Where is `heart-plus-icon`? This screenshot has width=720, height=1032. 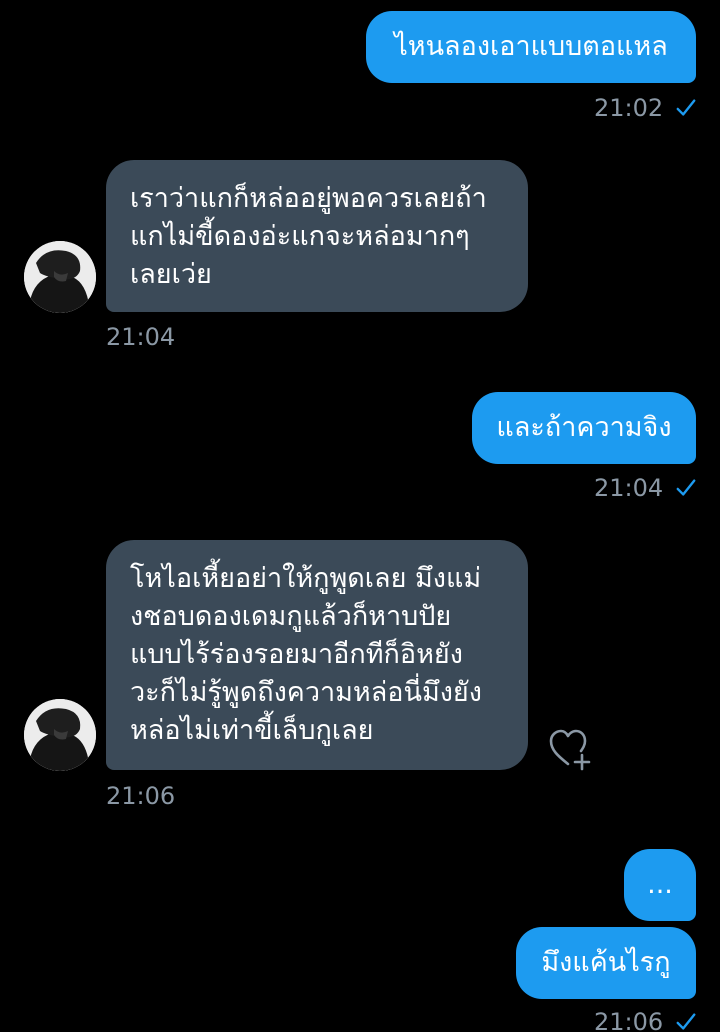
heart-plus-icon is located at coordinates (572, 749).